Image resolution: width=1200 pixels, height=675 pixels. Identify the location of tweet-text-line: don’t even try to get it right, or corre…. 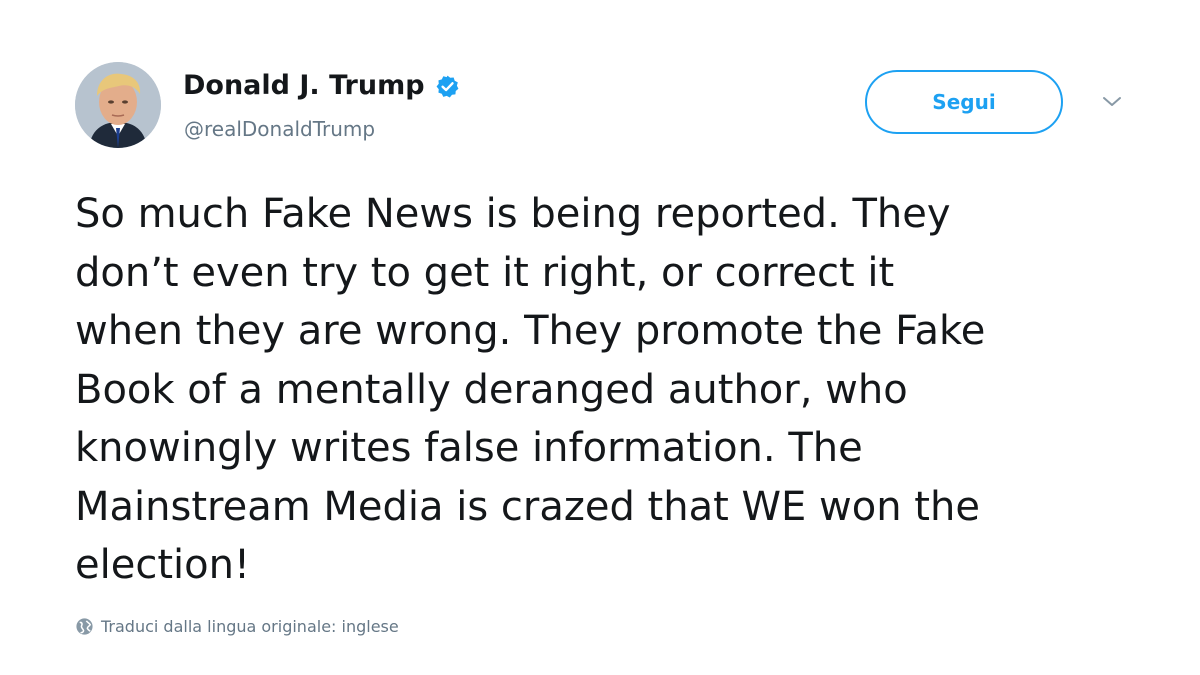
(485, 272).